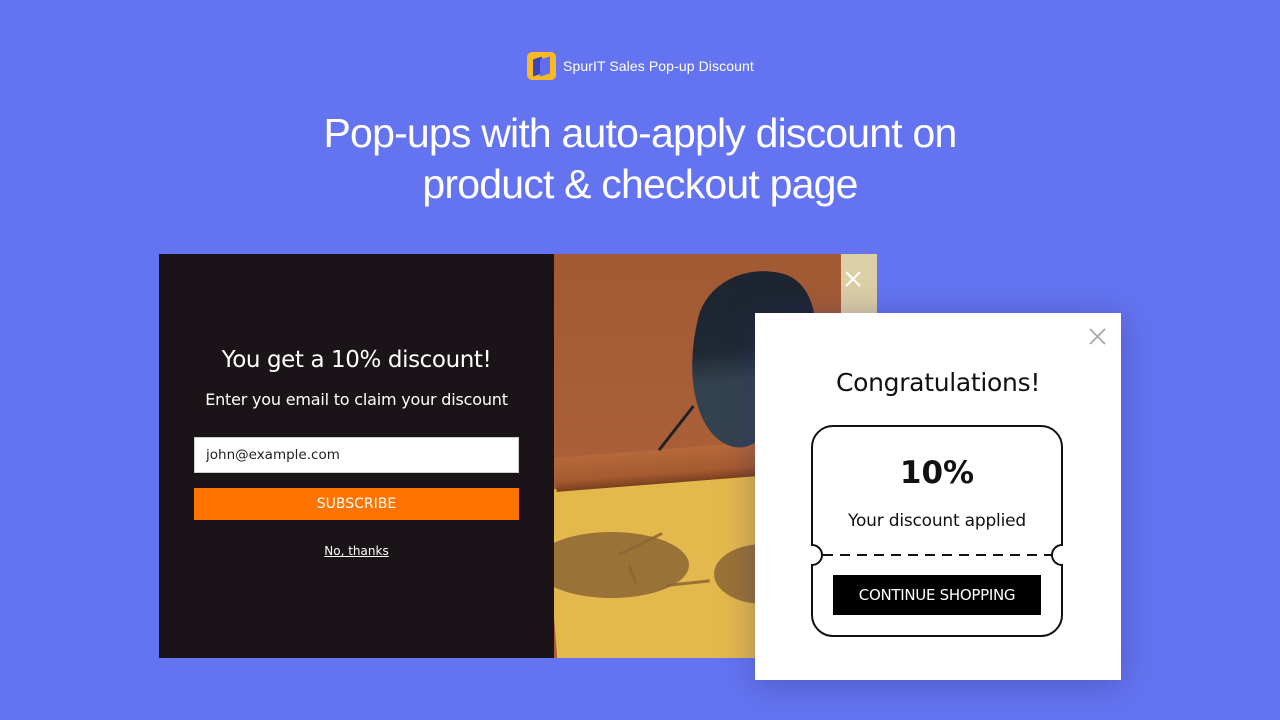 This screenshot has height=720, width=1280. What do you see at coordinates (356, 399) in the screenshot?
I see `subscribe-subtitle: Enter you email to claim your discount` at bounding box center [356, 399].